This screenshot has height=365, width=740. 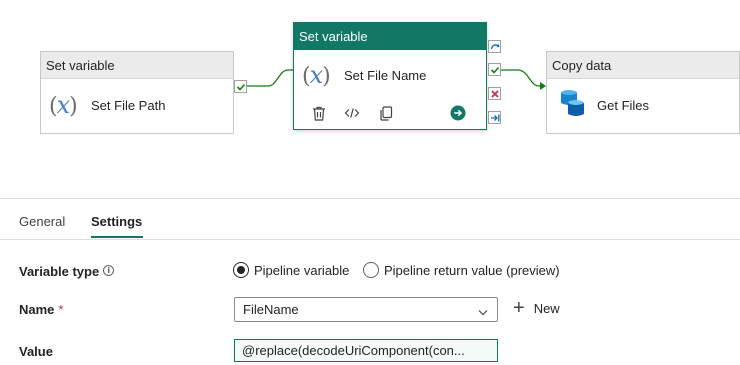 I want to click on copy-icon, so click(x=386, y=113).